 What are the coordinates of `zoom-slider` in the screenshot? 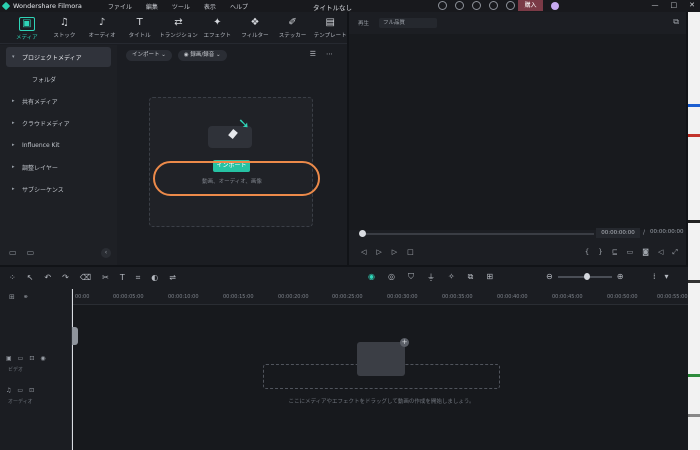 It's located at (584, 276).